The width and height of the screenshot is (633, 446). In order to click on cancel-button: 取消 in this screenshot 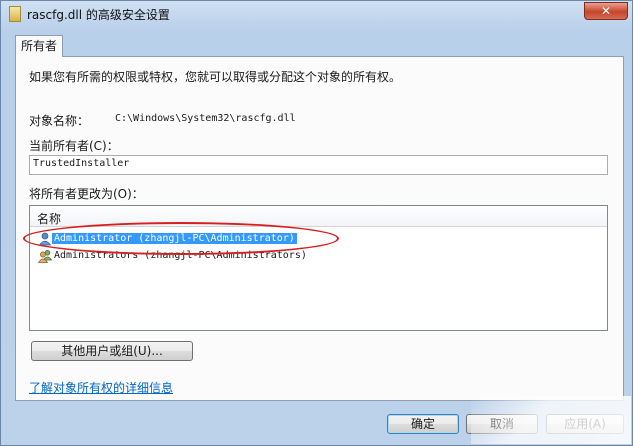, I will do `click(502, 424)`.